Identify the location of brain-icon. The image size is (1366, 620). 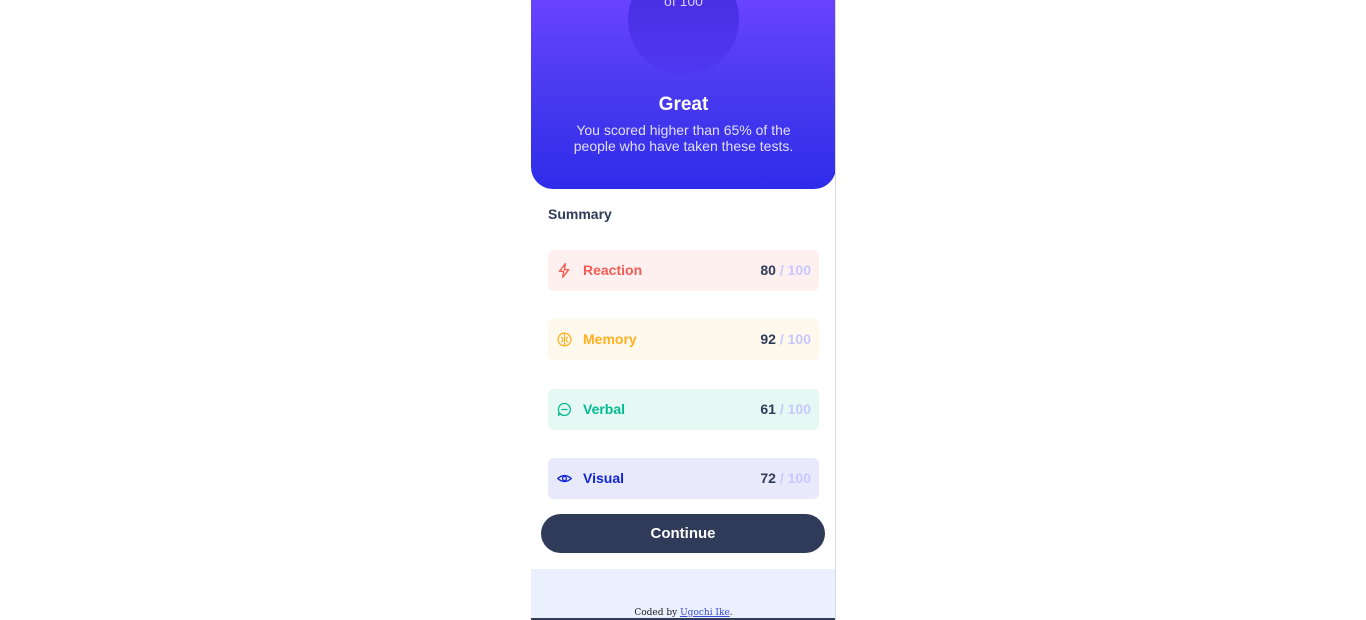
(564, 339).